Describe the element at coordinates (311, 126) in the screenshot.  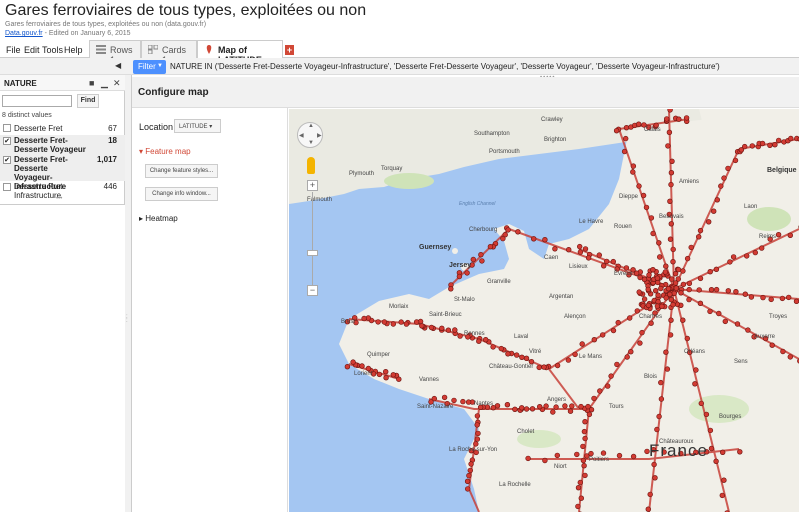
I see `pan-up-icon: ▲` at that location.